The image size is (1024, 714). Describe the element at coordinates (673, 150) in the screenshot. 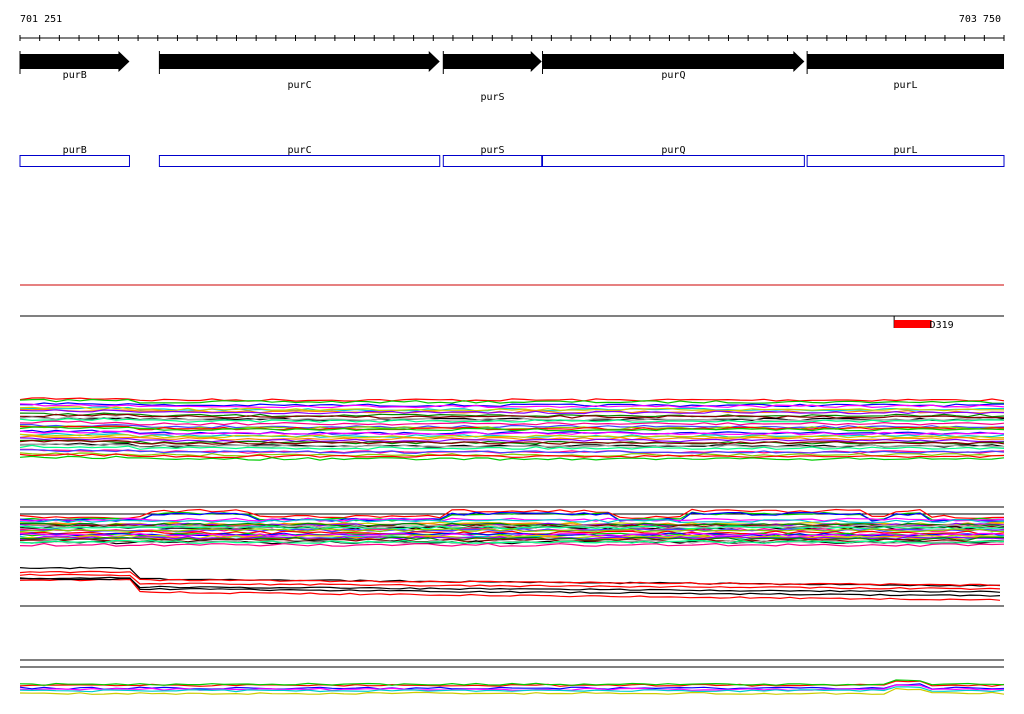

I see `gene-annotation-label: purQ` at that location.